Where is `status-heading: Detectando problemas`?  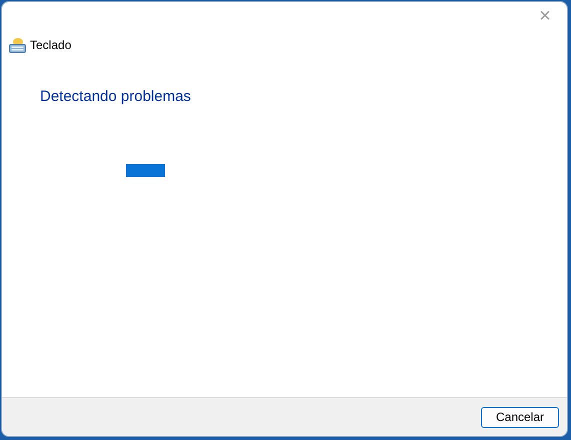 status-heading: Detectando problemas is located at coordinates (115, 97).